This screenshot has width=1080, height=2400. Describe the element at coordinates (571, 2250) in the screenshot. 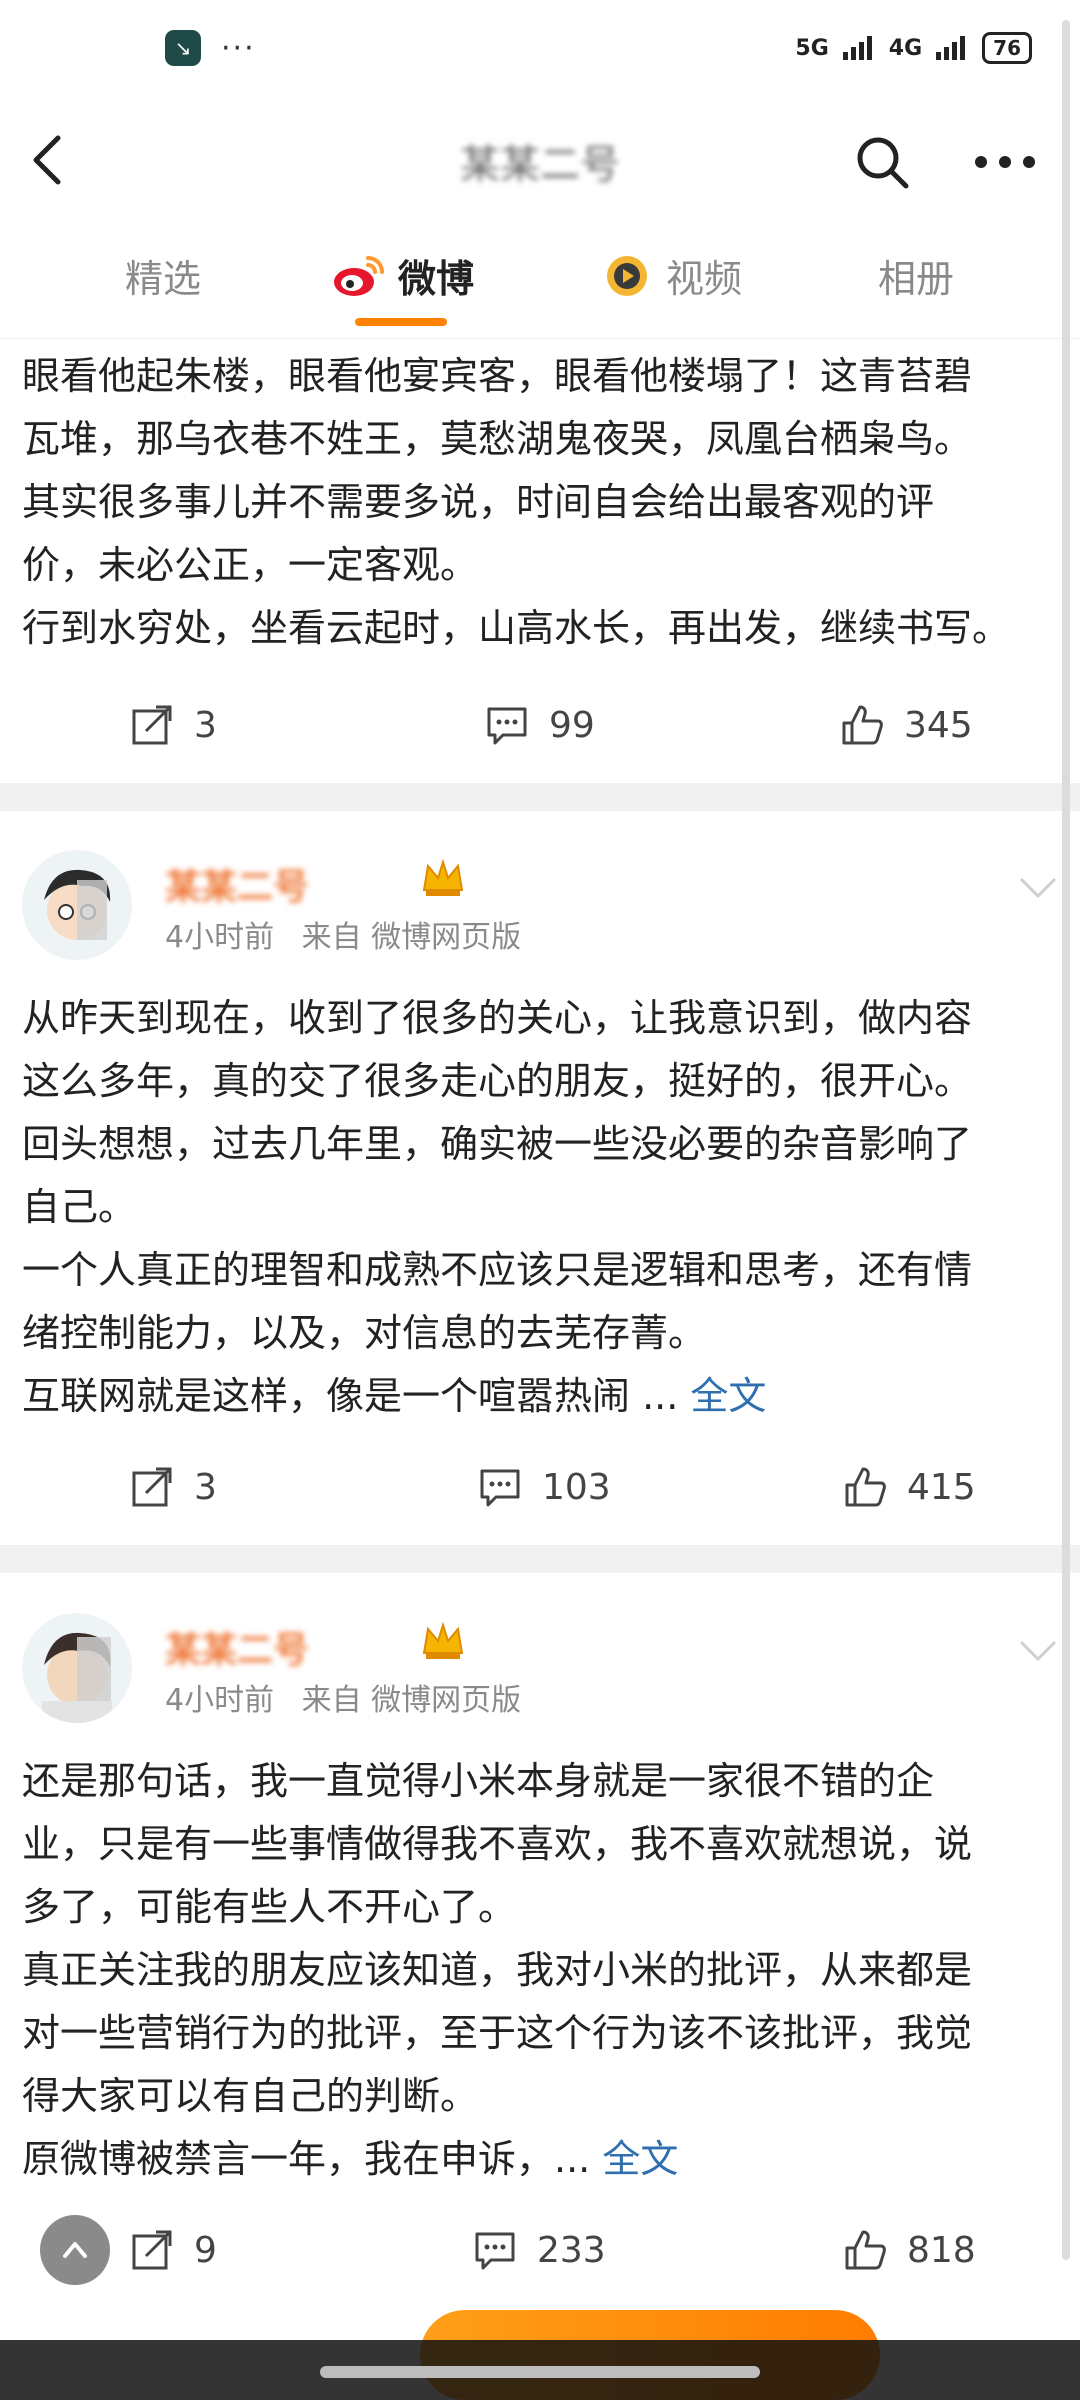

I see `comment-count: 233` at that location.